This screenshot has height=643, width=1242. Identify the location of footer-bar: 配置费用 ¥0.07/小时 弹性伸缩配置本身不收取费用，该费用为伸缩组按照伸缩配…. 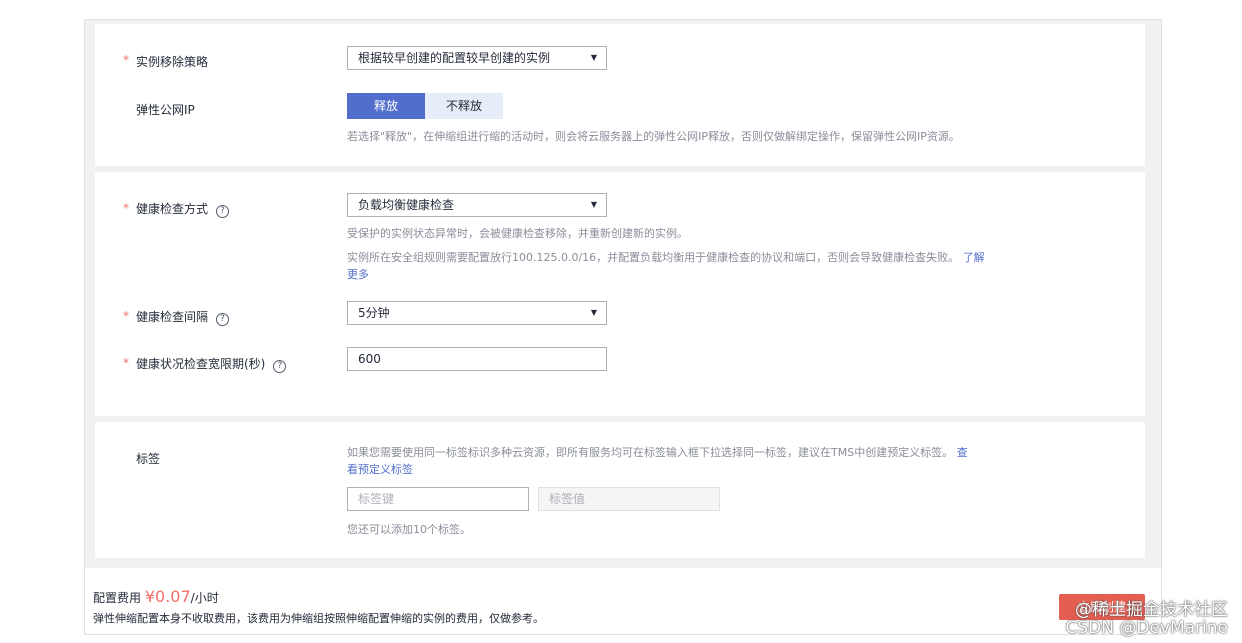
(623, 601).